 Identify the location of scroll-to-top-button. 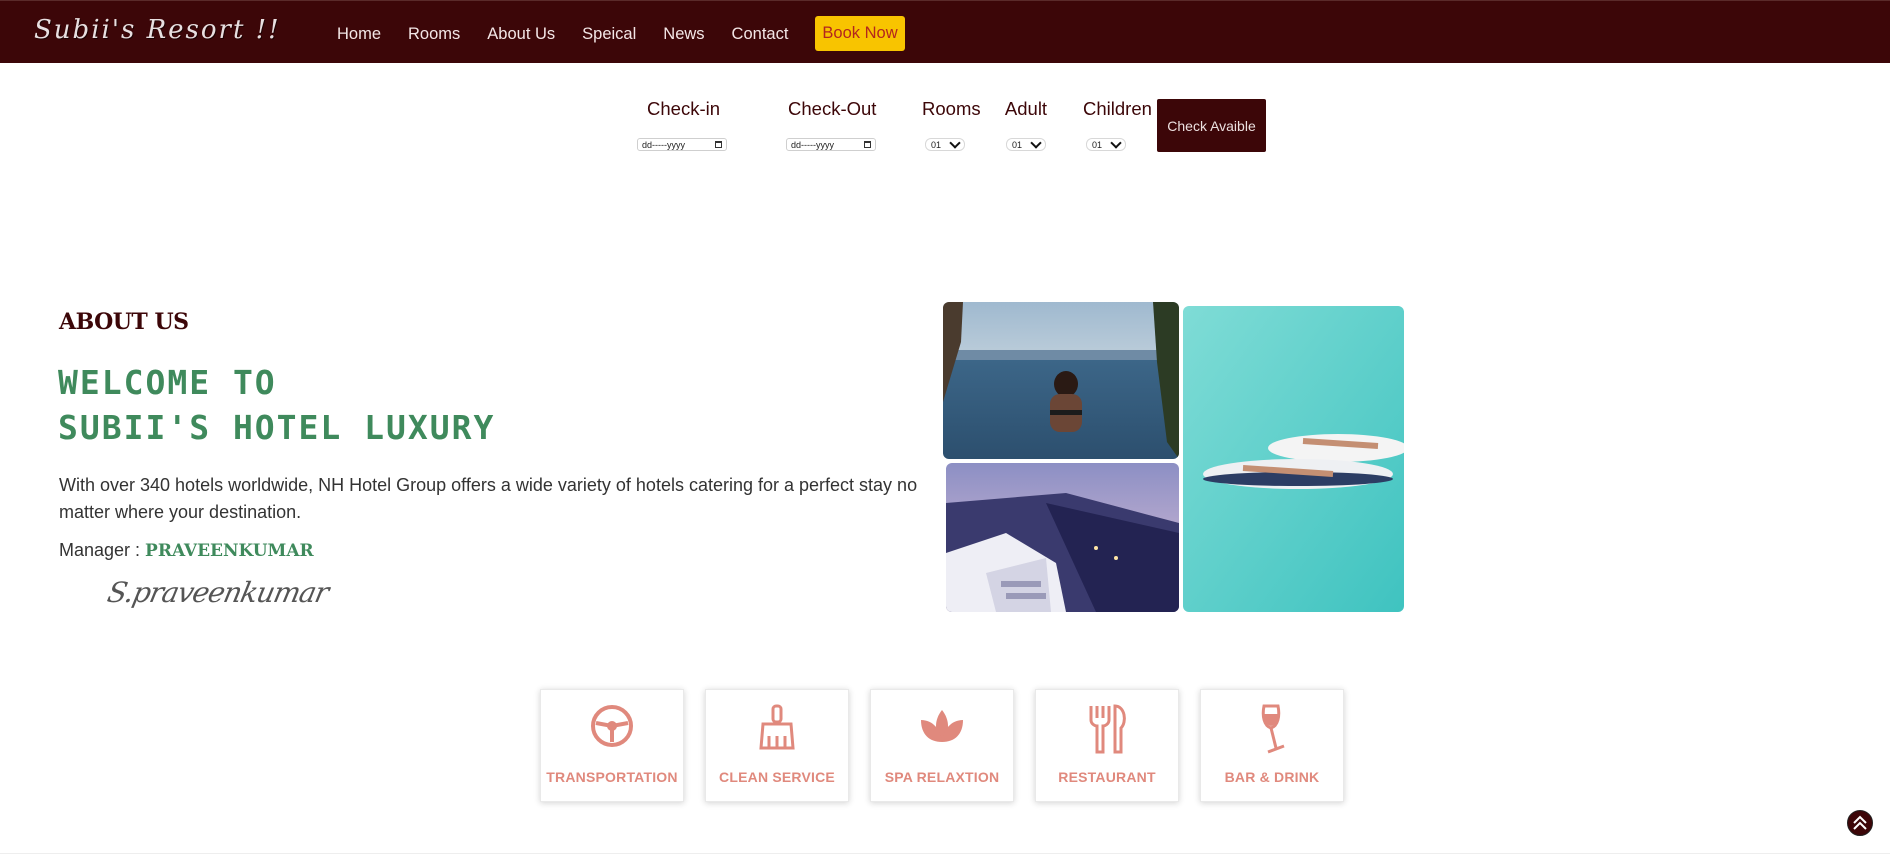
(1860, 823).